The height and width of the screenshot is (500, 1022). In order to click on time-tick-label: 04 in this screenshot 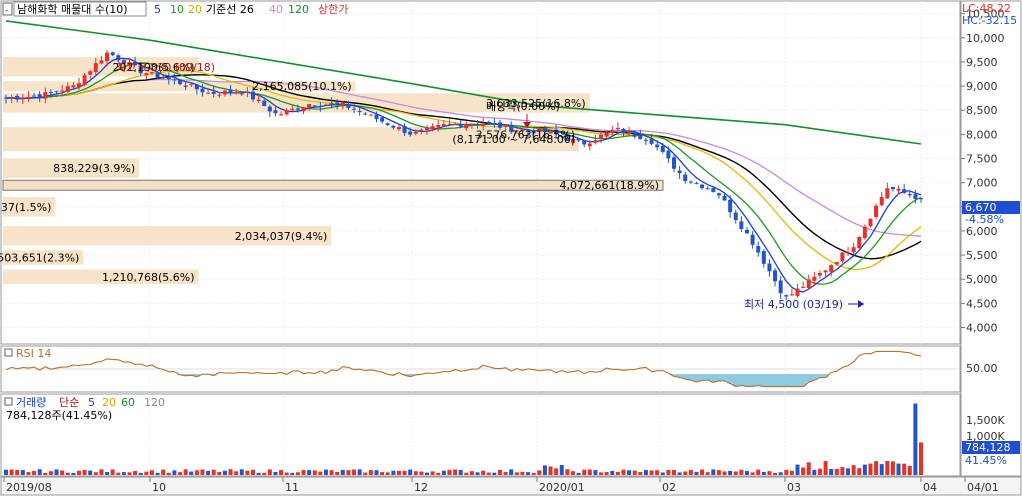, I will do `click(930, 487)`.